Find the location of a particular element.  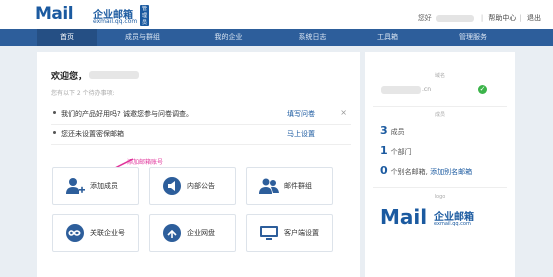

add-alias-link: 添加别名邮箱 is located at coordinates (451, 172).